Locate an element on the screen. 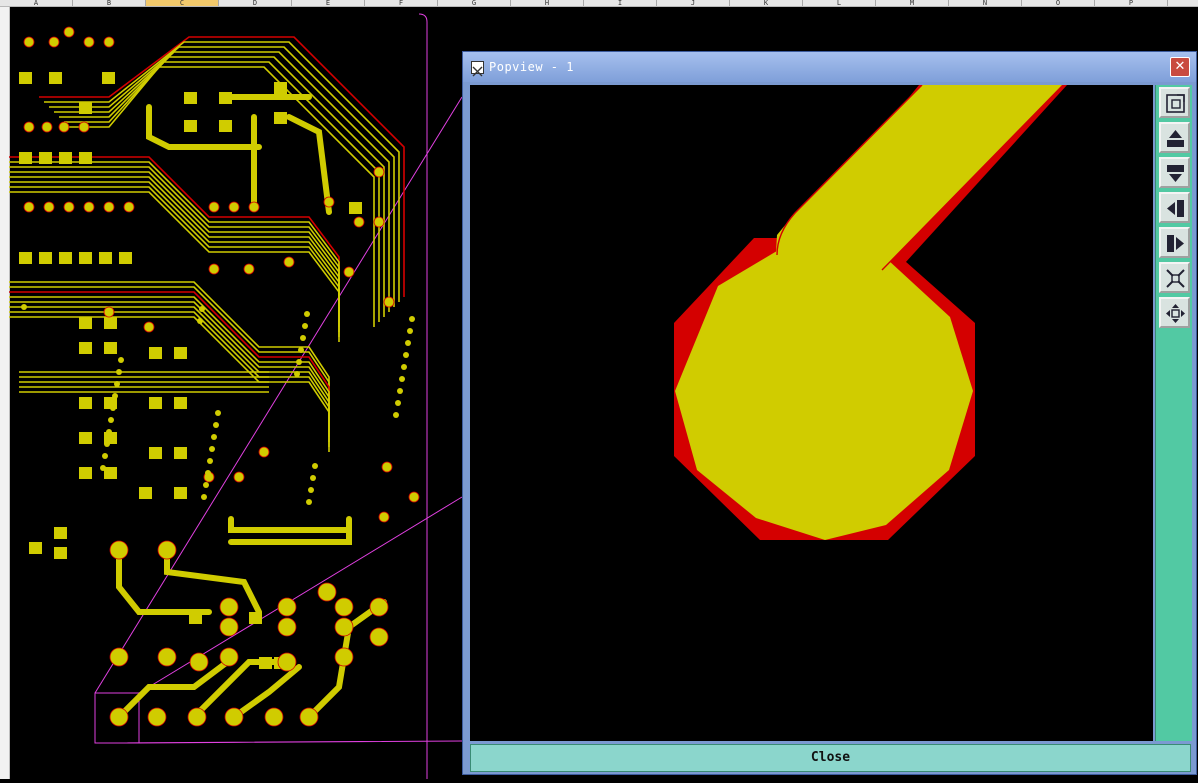 This screenshot has width=1198, height=783. pan-left-button is located at coordinates (1174, 207).